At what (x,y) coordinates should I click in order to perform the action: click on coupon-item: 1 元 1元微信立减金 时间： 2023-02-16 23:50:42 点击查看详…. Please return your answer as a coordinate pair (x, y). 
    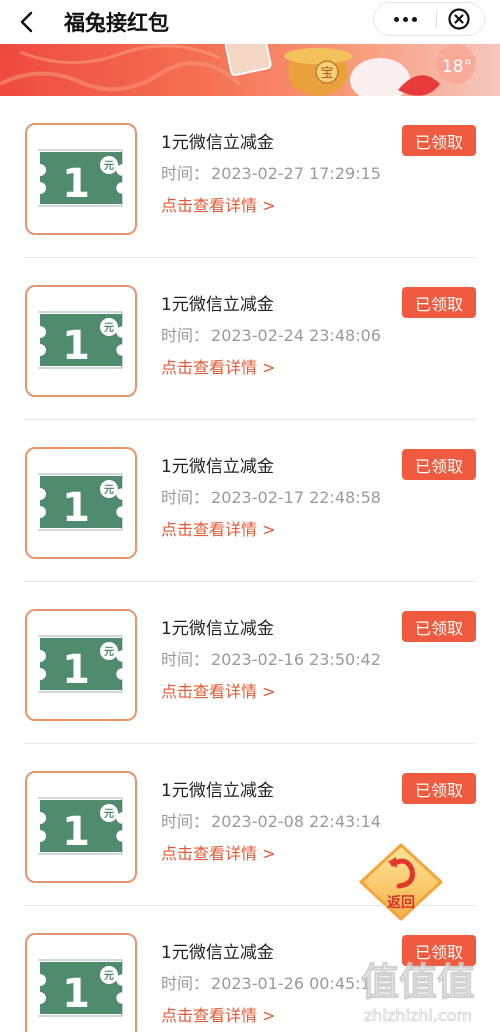
    Looking at the image, I should click on (250, 663).